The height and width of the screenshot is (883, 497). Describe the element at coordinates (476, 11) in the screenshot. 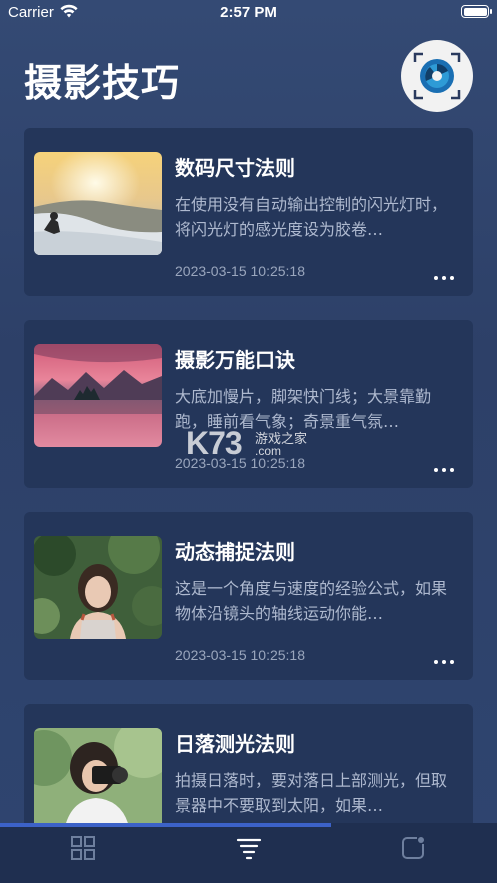

I see `battery-icon` at that location.